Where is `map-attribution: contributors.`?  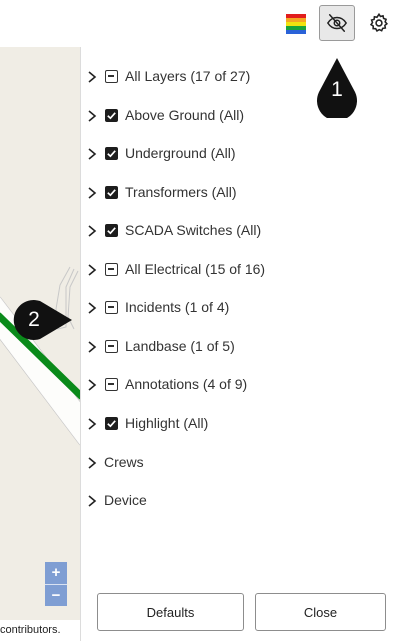
map-attribution: contributors. is located at coordinates (40, 630).